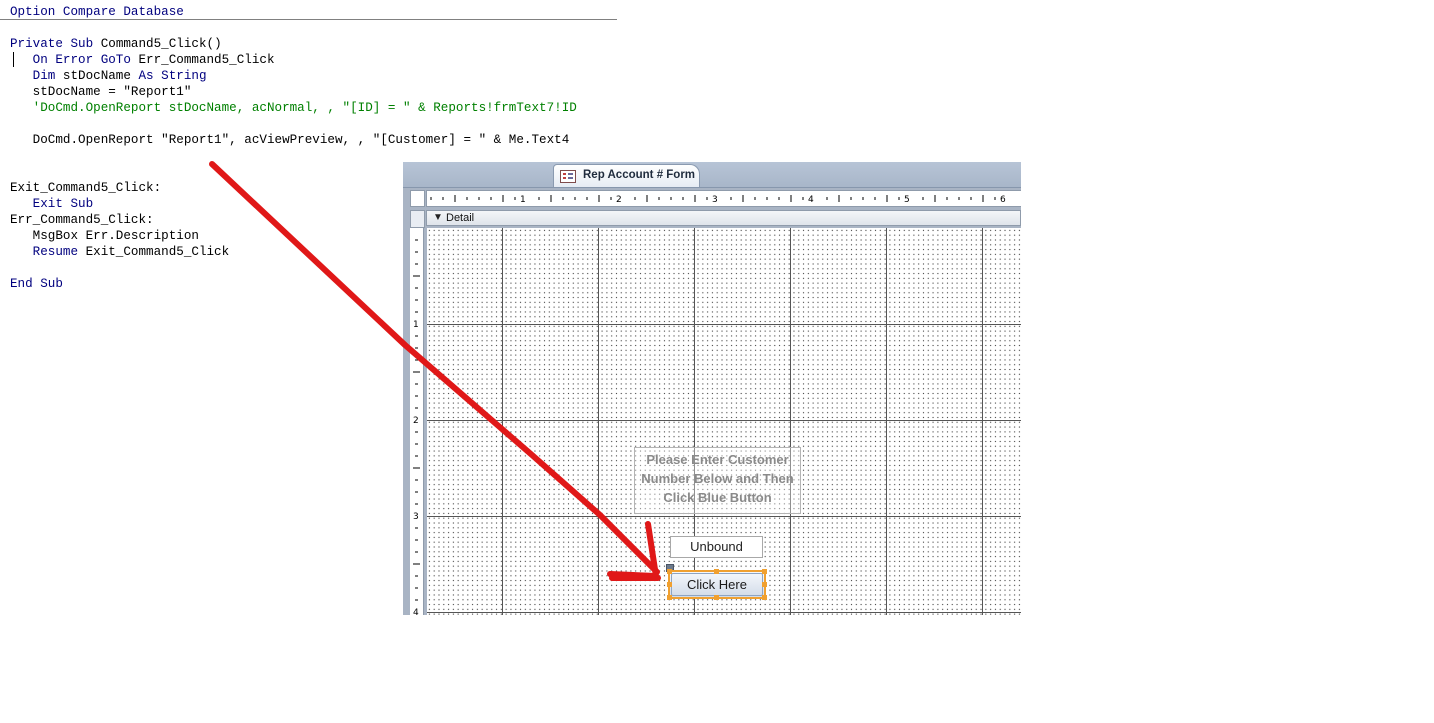  Describe the element at coordinates (417, 219) in the screenshot. I see `section-selector` at that location.